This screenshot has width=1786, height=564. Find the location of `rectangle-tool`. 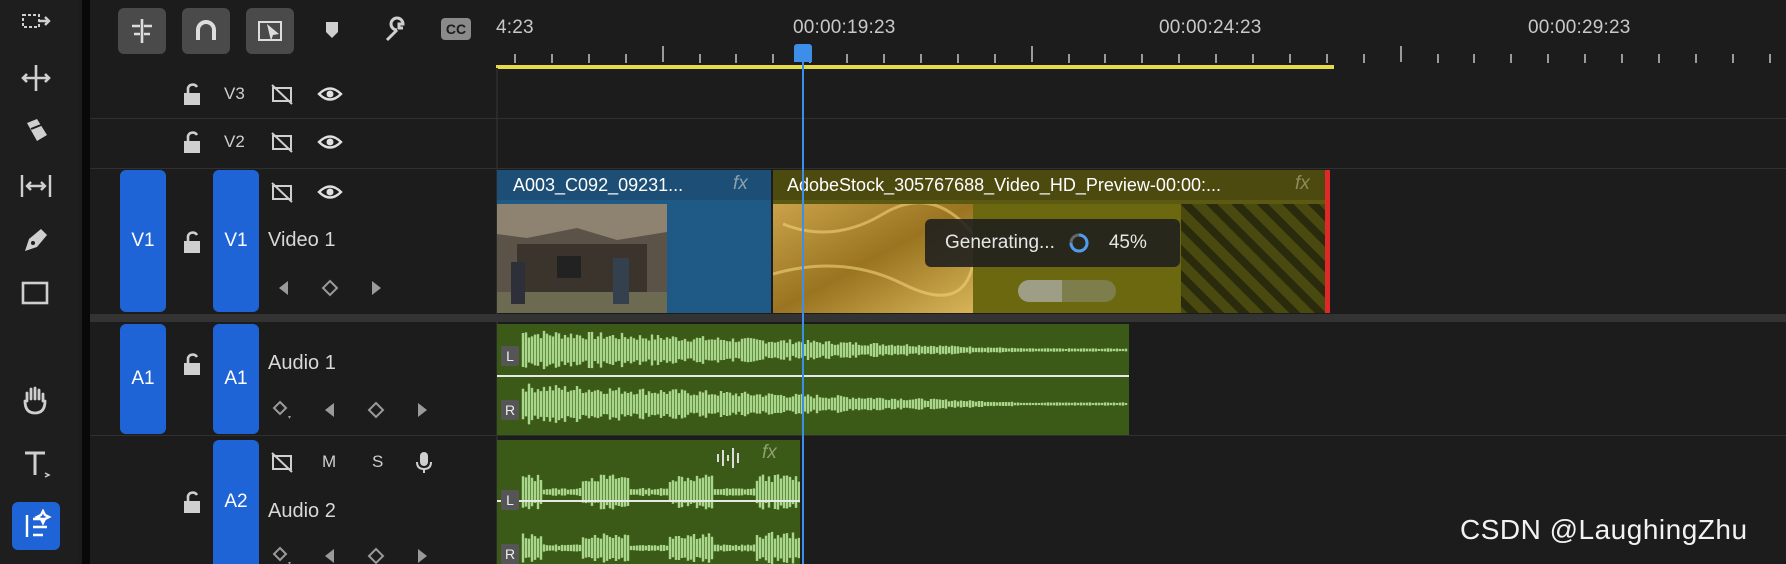

rectangle-tool is located at coordinates (36, 294).